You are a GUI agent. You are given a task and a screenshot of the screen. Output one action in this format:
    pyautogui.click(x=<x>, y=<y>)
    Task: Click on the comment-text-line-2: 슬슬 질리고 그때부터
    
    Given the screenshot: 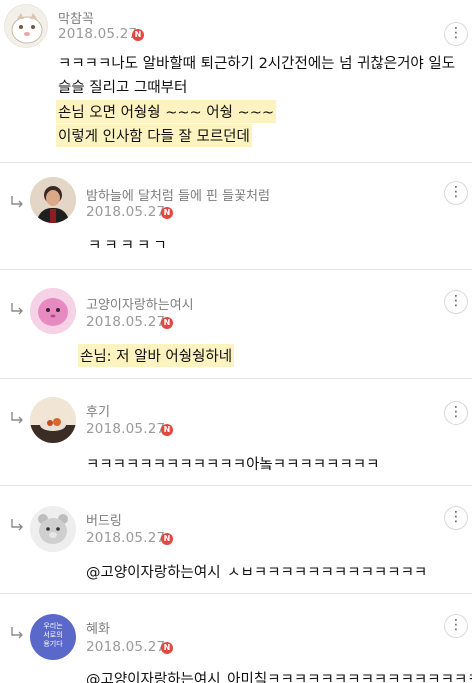 What is the action you would take?
    pyautogui.click(x=123, y=88)
    